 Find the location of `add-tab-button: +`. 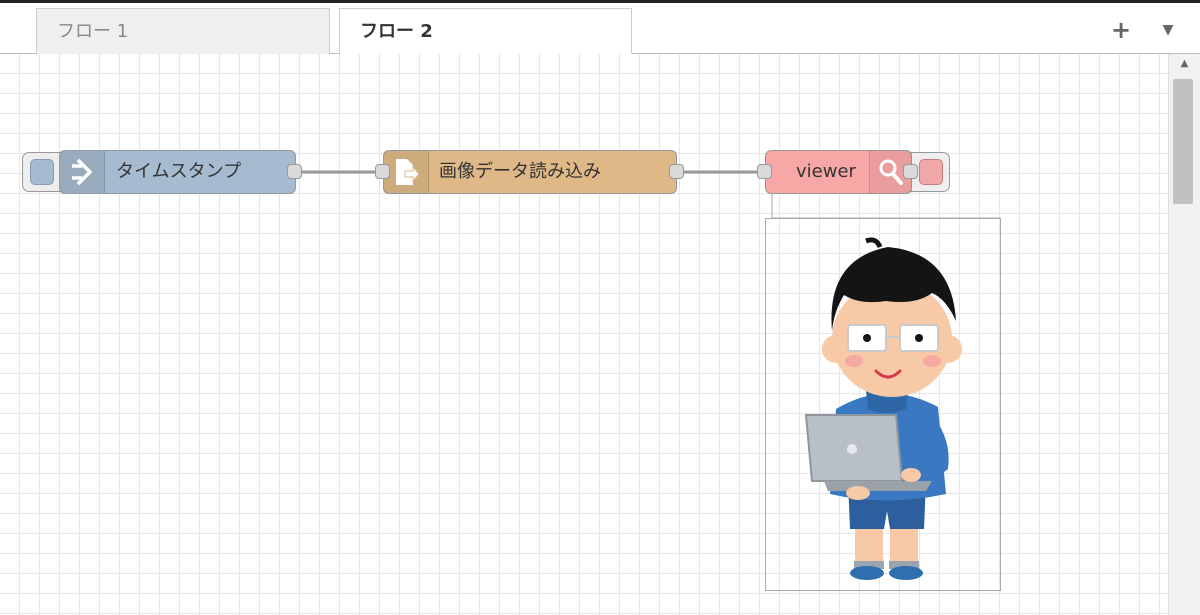

add-tab-button: + is located at coordinates (1121, 30).